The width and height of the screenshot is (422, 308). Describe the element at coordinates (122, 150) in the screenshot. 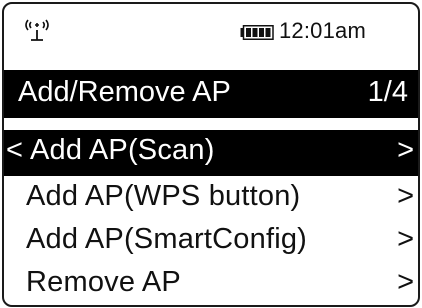

I see `menu-item-label: Add AP(Scan)` at that location.